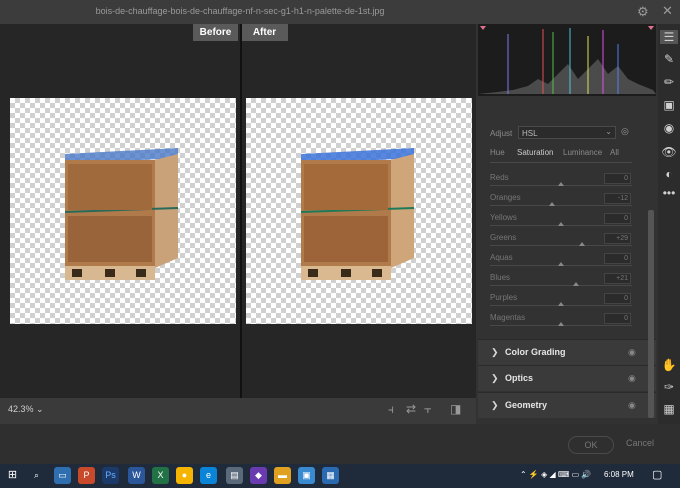 This screenshot has width=680, height=488. Describe the element at coordinates (455, 409) in the screenshot. I see `before-after-toggle-icon: ◨` at that location.